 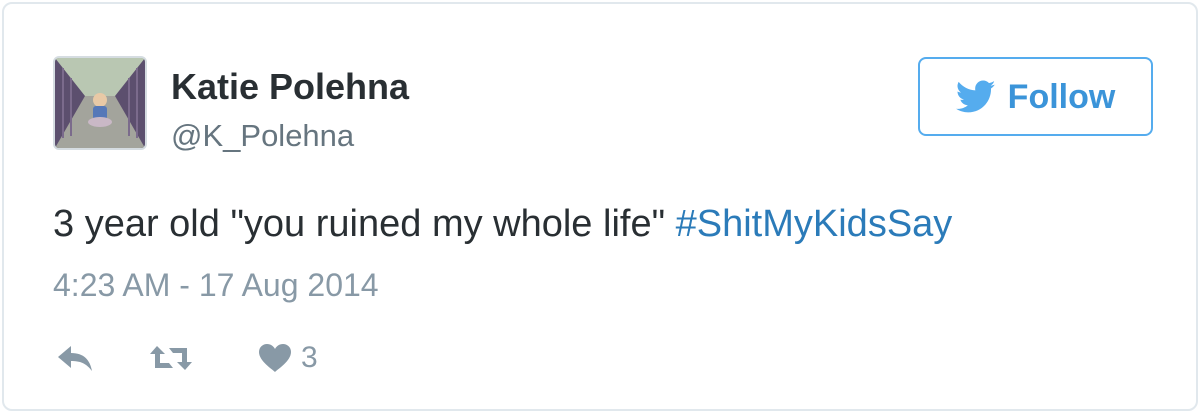 What do you see at coordinates (975, 96) in the screenshot?
I see `twitter-bird-icon` at bounding box center [975, 96].